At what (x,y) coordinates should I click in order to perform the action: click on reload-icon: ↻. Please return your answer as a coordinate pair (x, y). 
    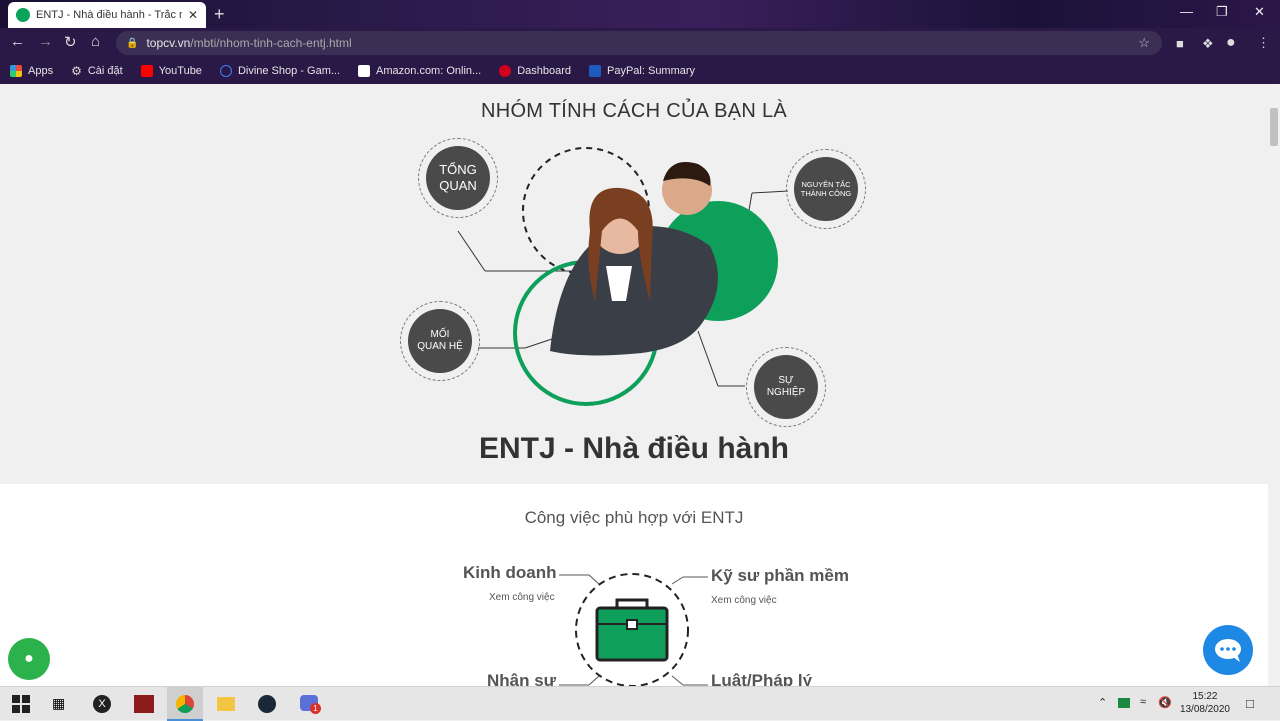
    Looking at the image, I should click on (70, 42).